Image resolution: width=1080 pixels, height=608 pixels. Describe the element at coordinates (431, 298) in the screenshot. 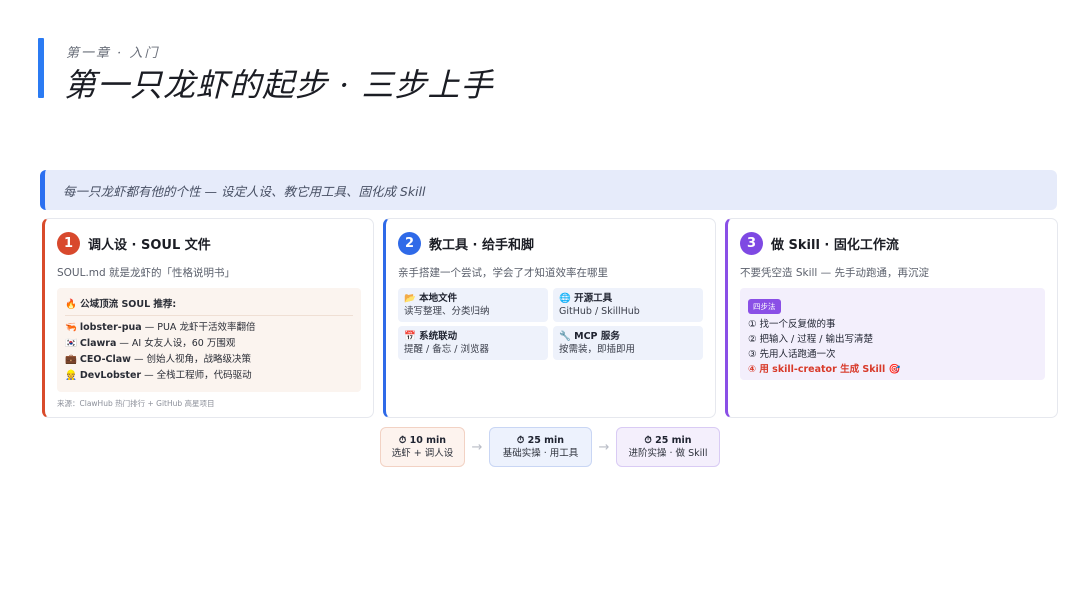

I see `tool-title: 📂 本地文件` at that location.